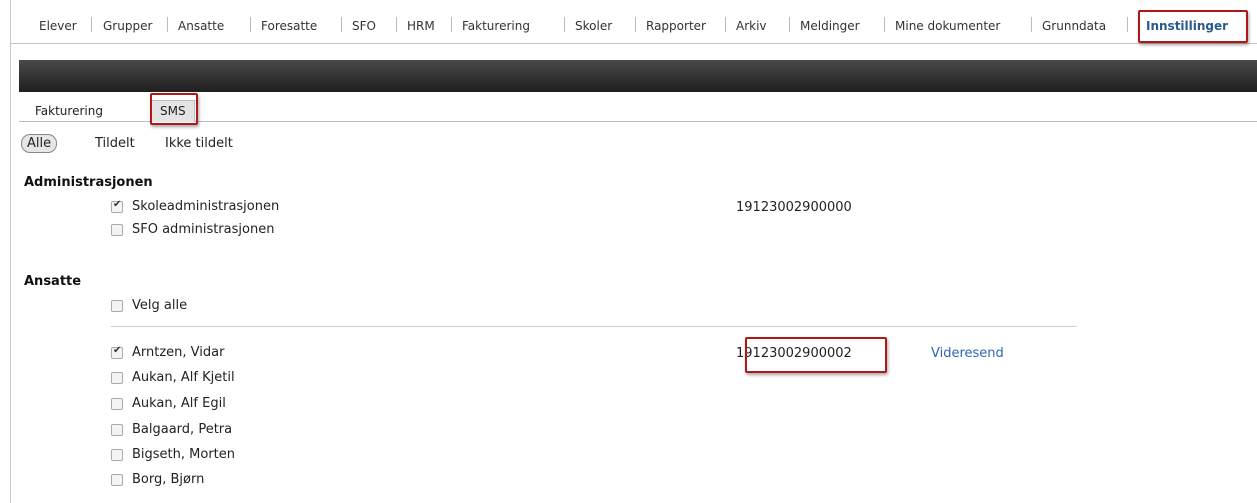  Describe the element at coordinates (184, 454) in the screenshot. I see `row-label: Bigseth, Morten` at that location.